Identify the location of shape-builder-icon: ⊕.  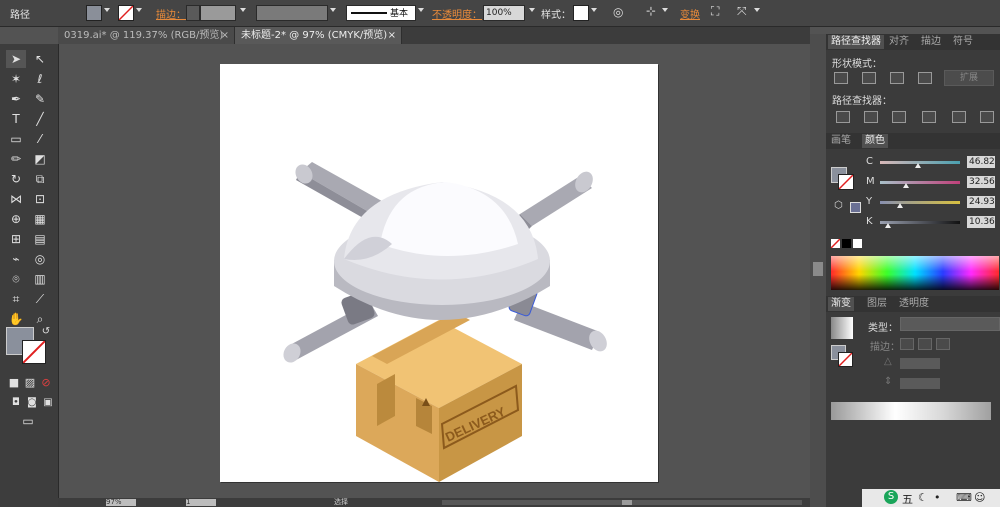
(16, 219).